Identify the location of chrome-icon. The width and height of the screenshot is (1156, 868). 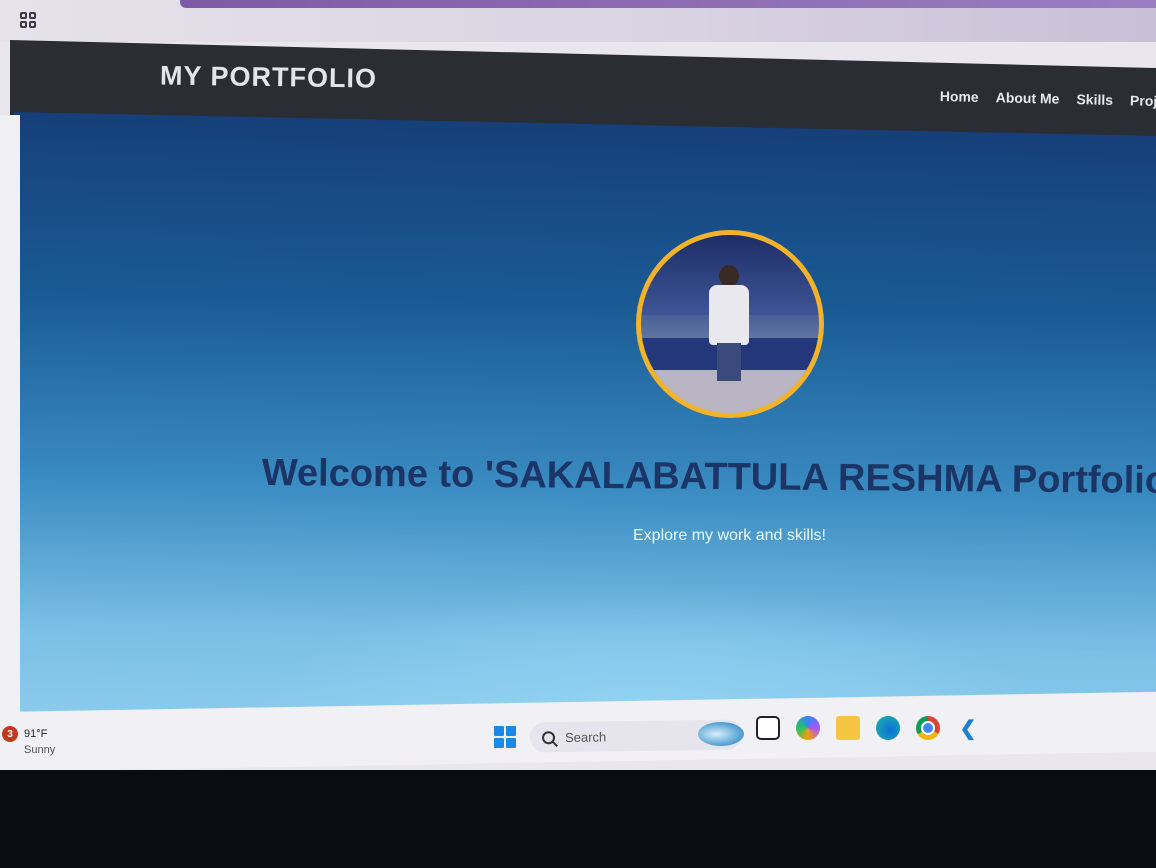
(928, 728).